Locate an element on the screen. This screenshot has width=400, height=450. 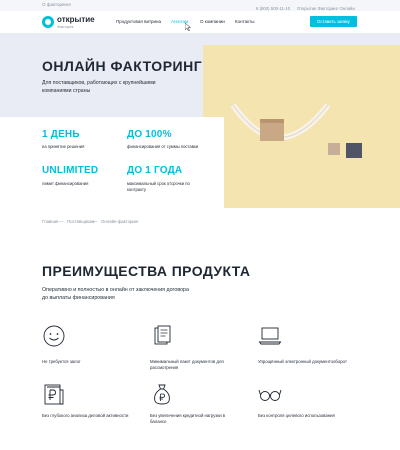
advantage-text: Без глубокого анализа деловой активности is located at coordinates (85, 415).